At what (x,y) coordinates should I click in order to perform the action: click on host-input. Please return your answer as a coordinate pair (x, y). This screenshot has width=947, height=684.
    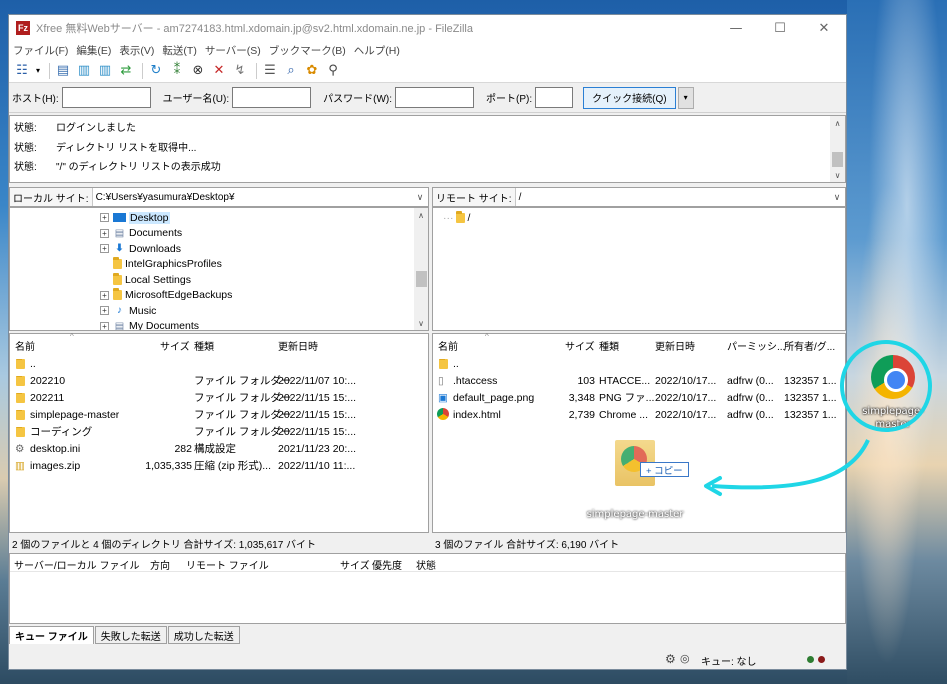
    Looking at the image, I should click on (106, 97).